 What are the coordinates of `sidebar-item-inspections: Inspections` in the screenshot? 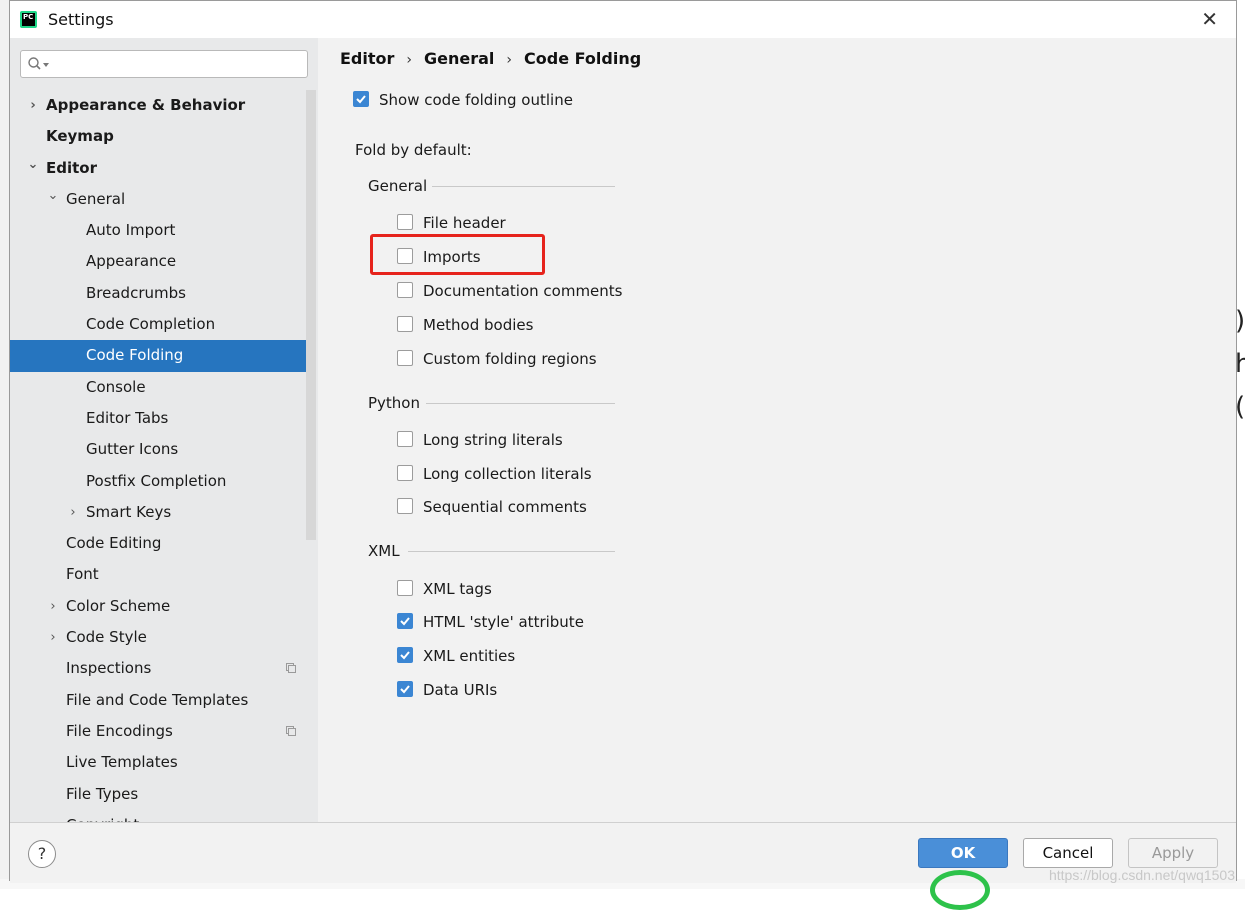 It's located at (158, 668).